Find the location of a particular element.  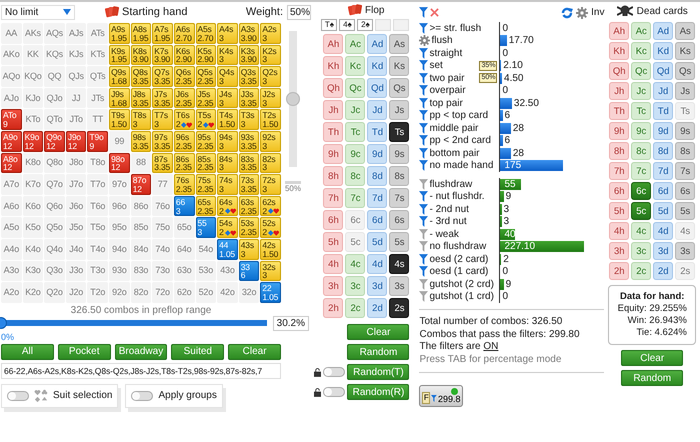

hand-cell: AKs is located at coordinates (33, 33).